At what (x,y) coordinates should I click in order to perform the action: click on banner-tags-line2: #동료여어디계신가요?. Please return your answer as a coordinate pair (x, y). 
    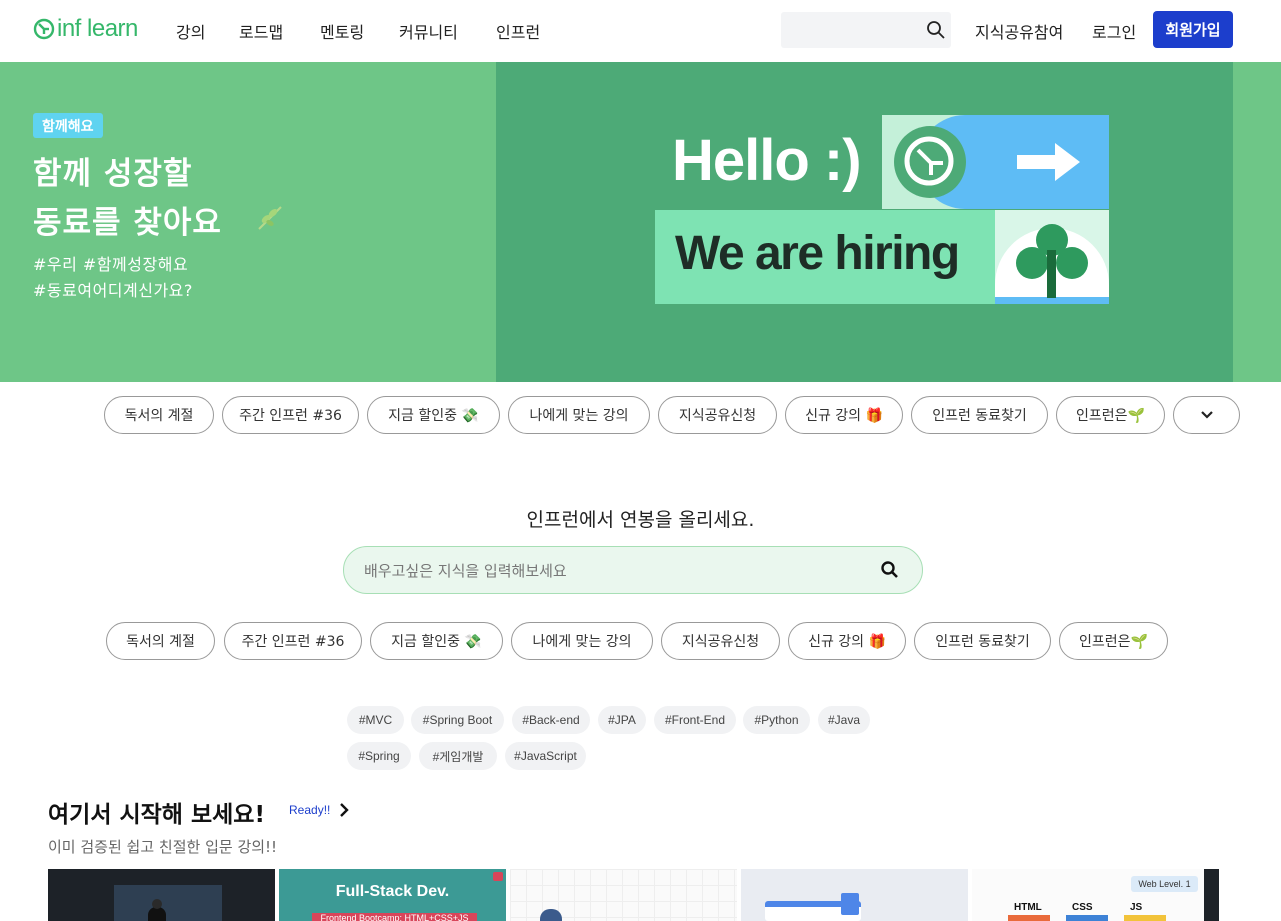
    Looking at the image, I should click on (113, 290).